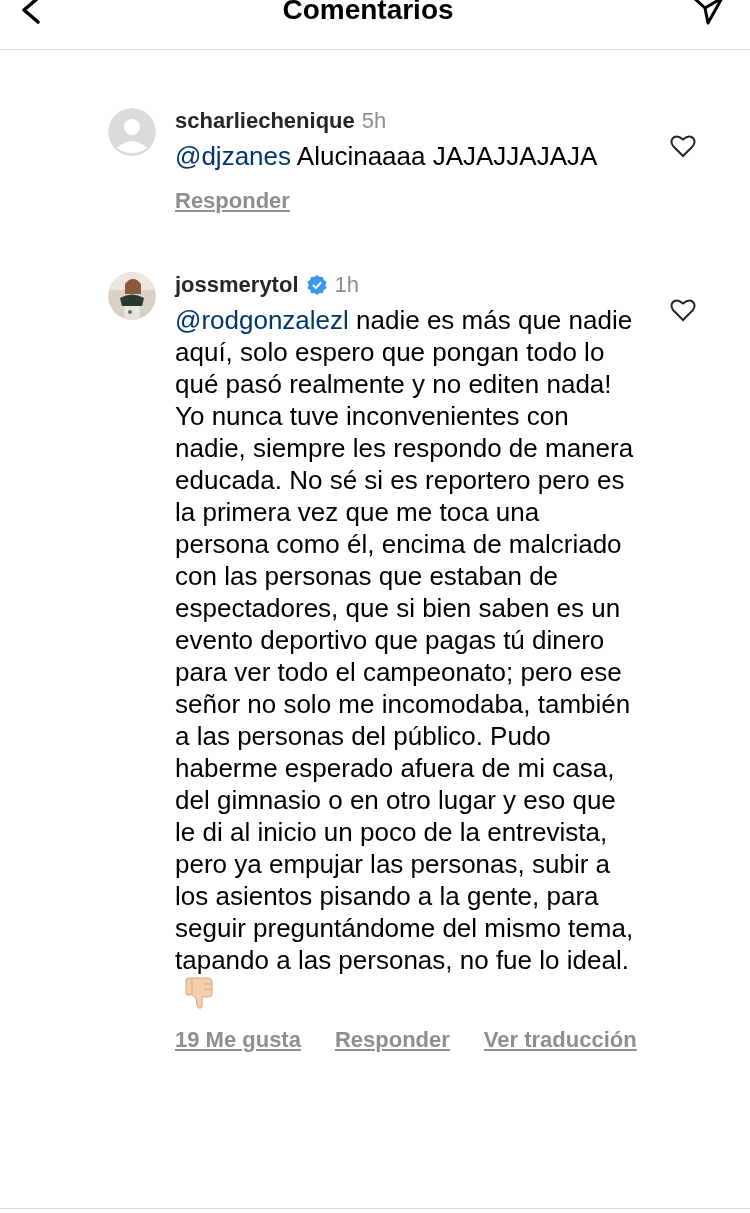  Describe the element at coordinates (237, 285) in the screenshot. I see `username: jossmerytol` at that location.